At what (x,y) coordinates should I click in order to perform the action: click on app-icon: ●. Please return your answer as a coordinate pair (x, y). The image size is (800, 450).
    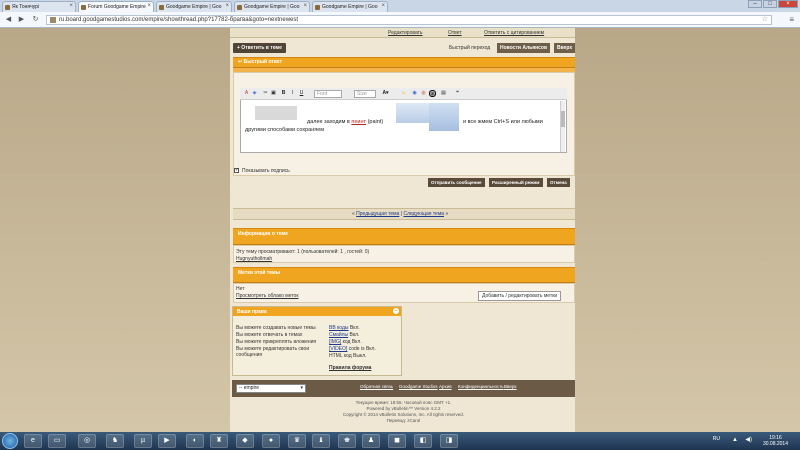
    Looking at the image, I should click on (271, 441).